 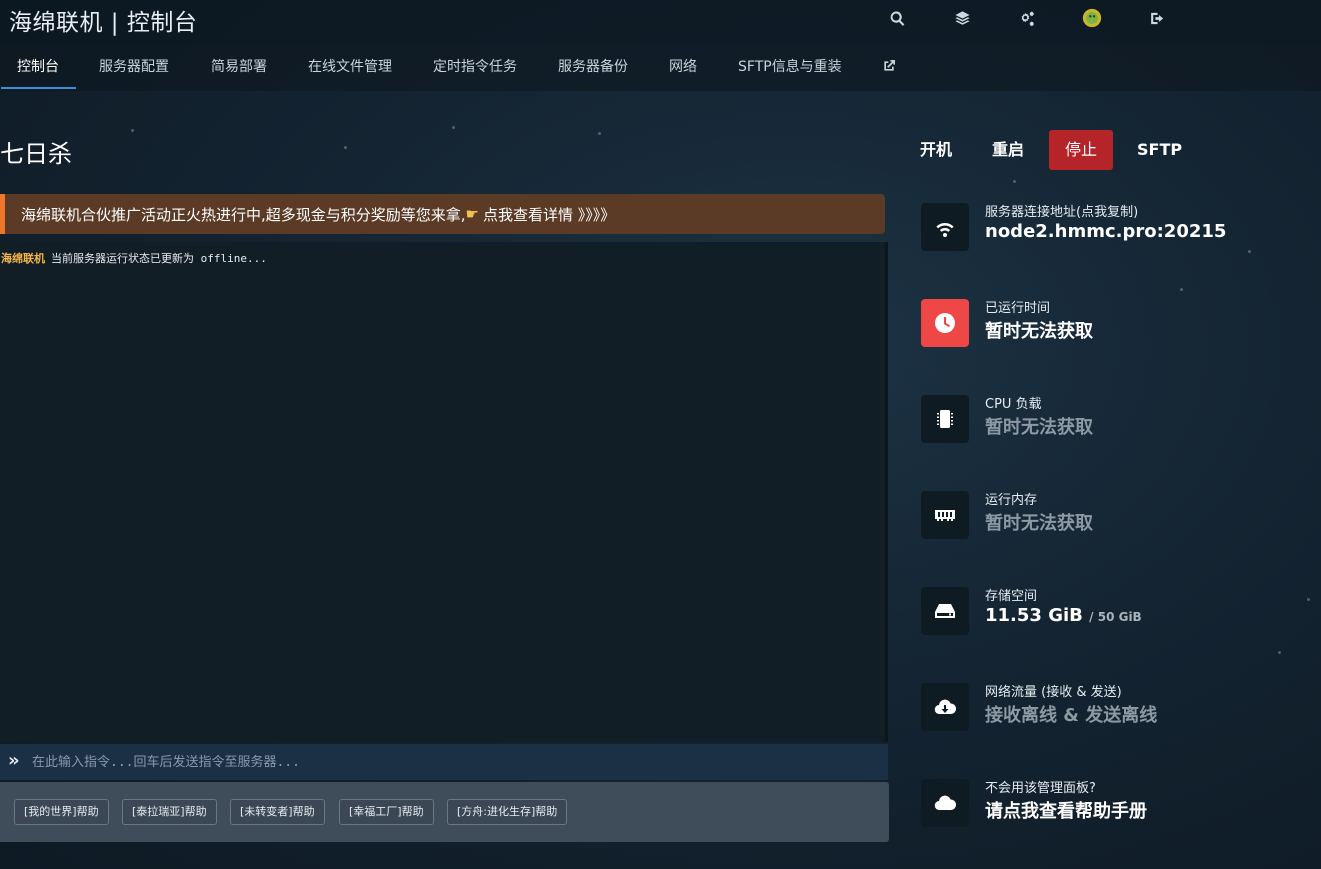 What do you see at coordinates (897, 18) in the screenshot?
I see `search-icon` at bounding box center [897, 18].